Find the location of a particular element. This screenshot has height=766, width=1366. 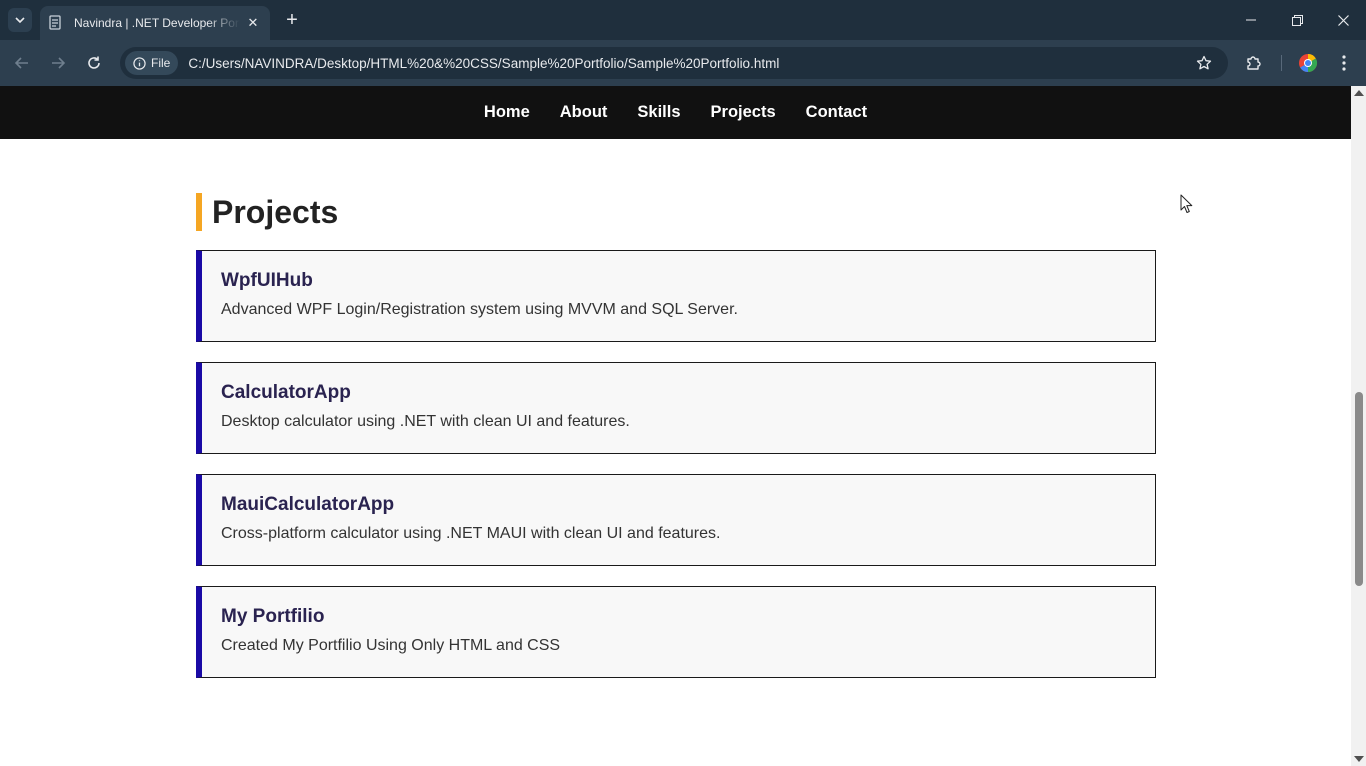

tab-title: Navindra | .NET Developer Portfolio is located at coordinates (157, 23).